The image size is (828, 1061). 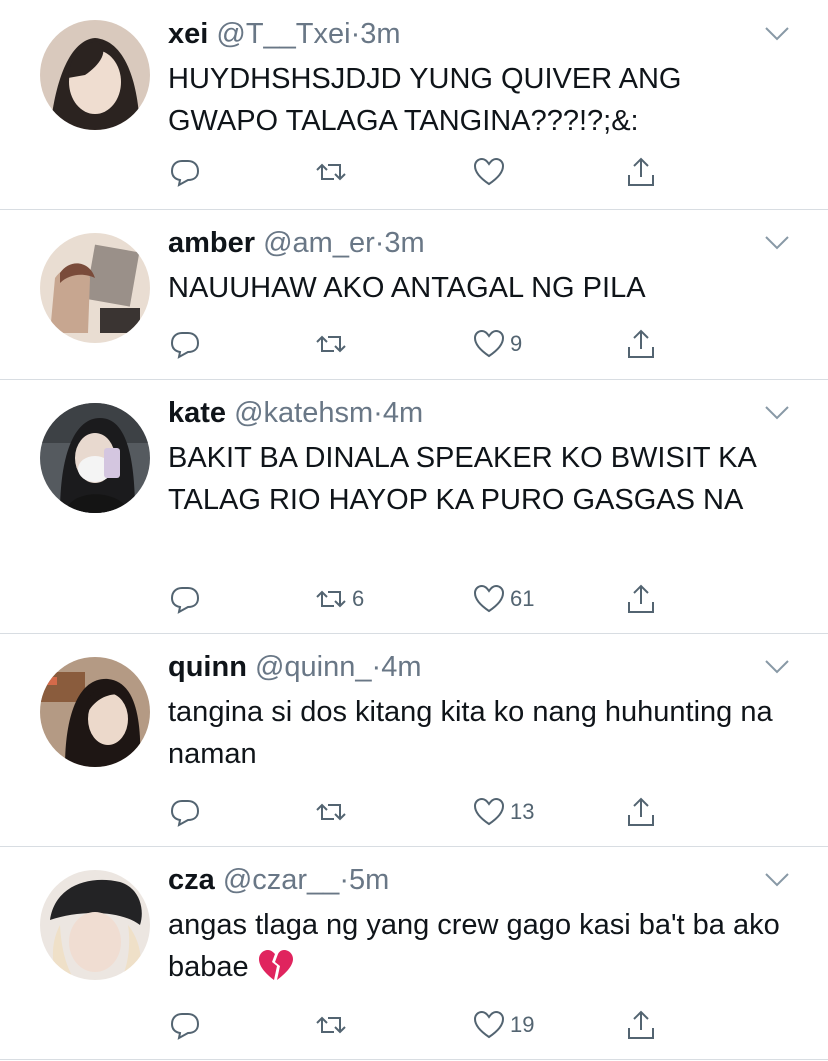 I want to click on display-name: kate, so click(x=197, y=413).